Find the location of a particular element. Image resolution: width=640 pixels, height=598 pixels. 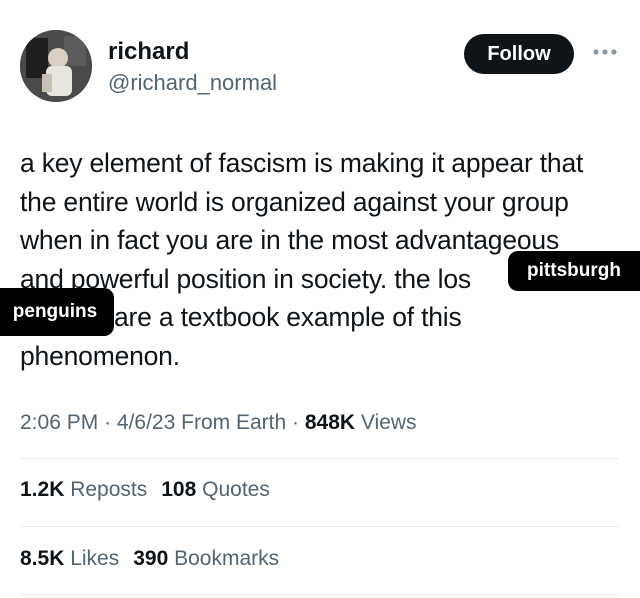

bookmarks-count: 390 is located at coordinates (151, 558).